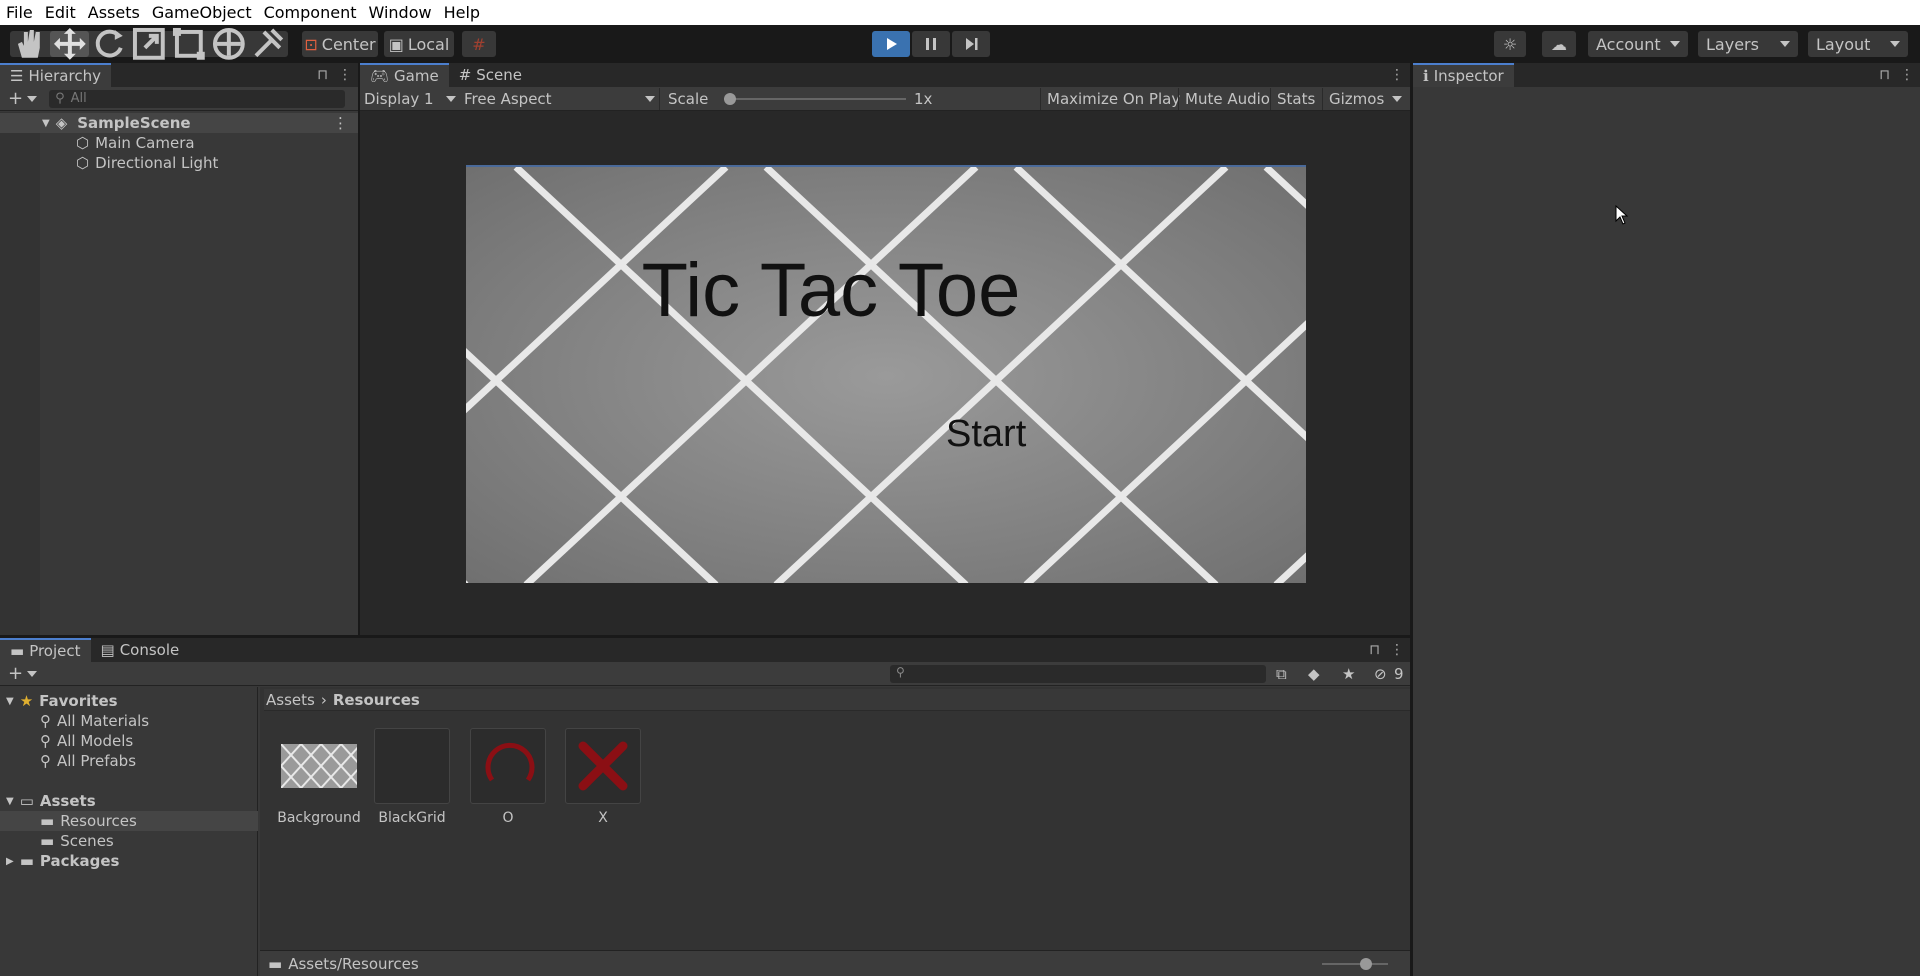 The height and width of the screenshot is (976, 1920). I want to click on pause-button, so click(931, 44).